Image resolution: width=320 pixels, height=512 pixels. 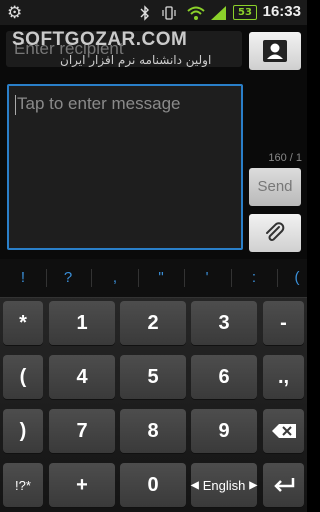 I want to click on add-contact-button, so click(x=275, y=51).